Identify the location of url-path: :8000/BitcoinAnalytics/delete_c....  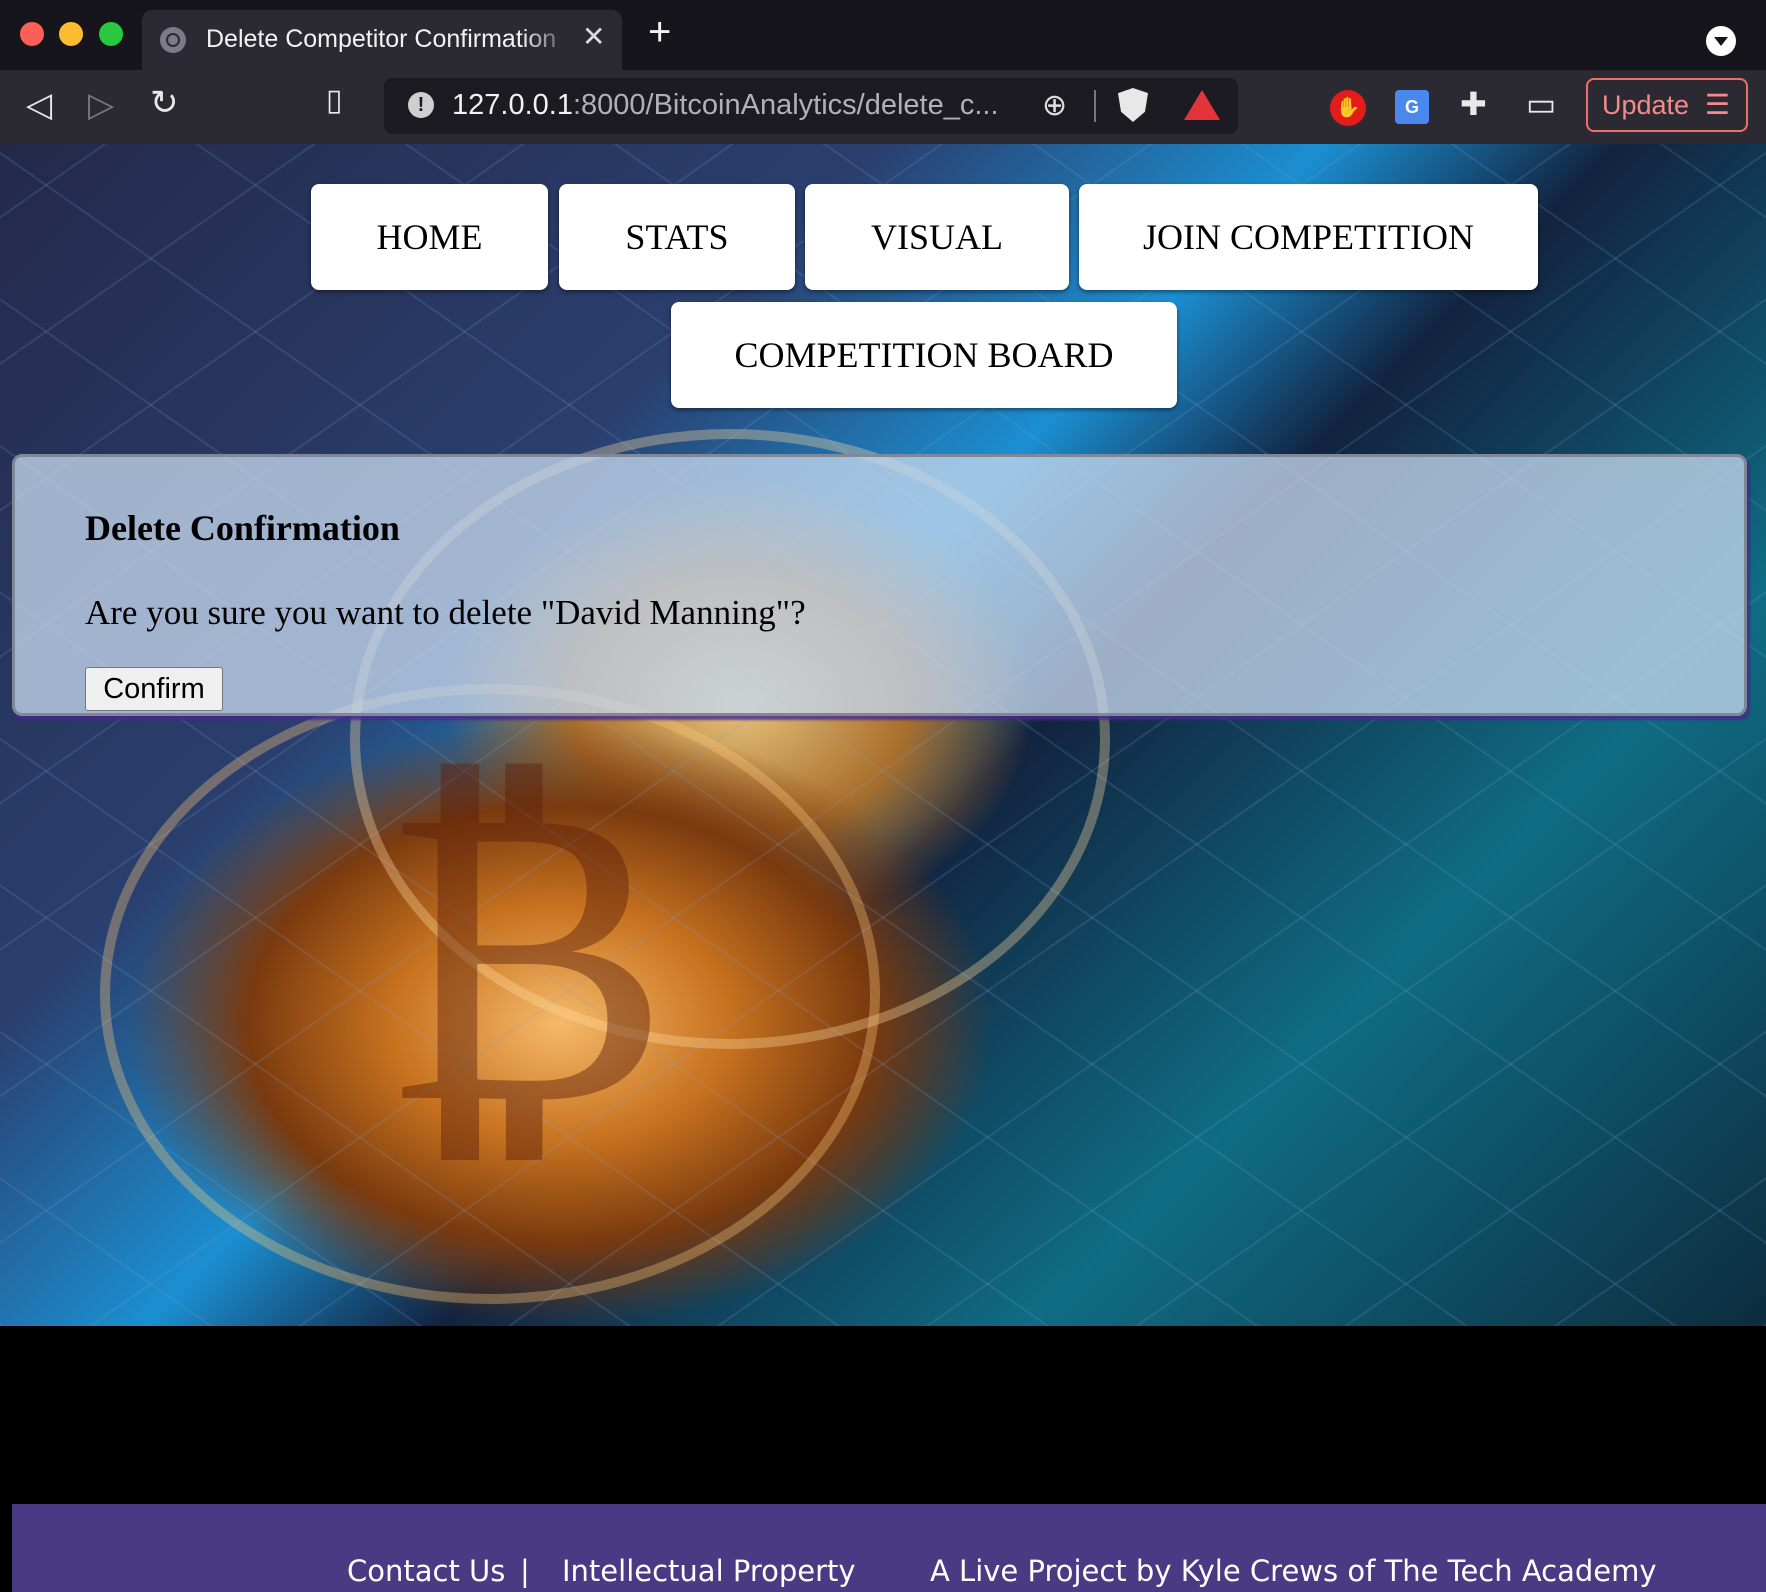
(785, 105).